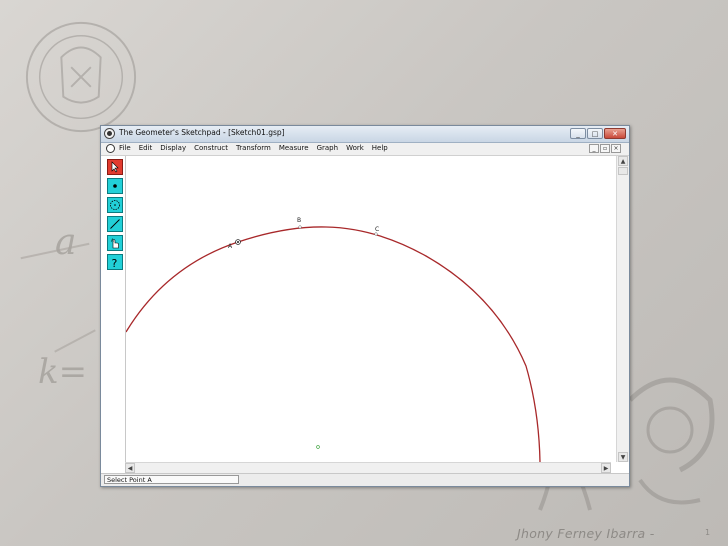  I want to click on point-c-marker, so click(376, 234).